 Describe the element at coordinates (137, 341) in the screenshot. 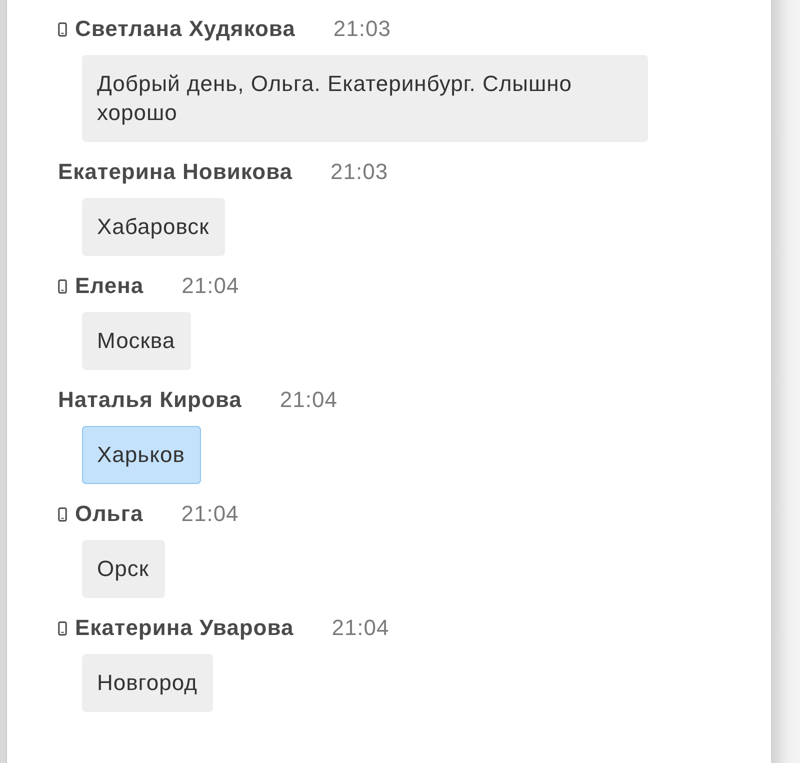

I see `message-bubble: Москва` at that location.